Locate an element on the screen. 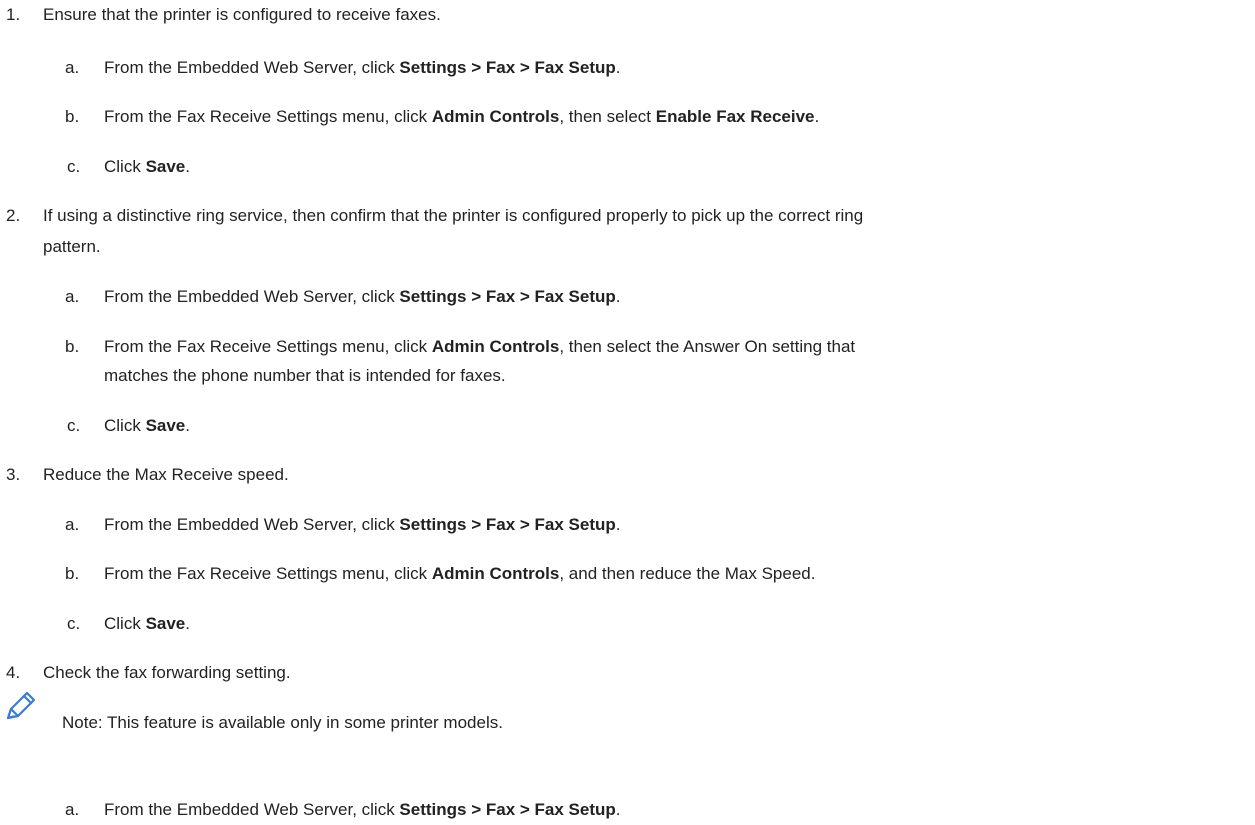  step-3-number: 3. is located at coordinates (13, 474).